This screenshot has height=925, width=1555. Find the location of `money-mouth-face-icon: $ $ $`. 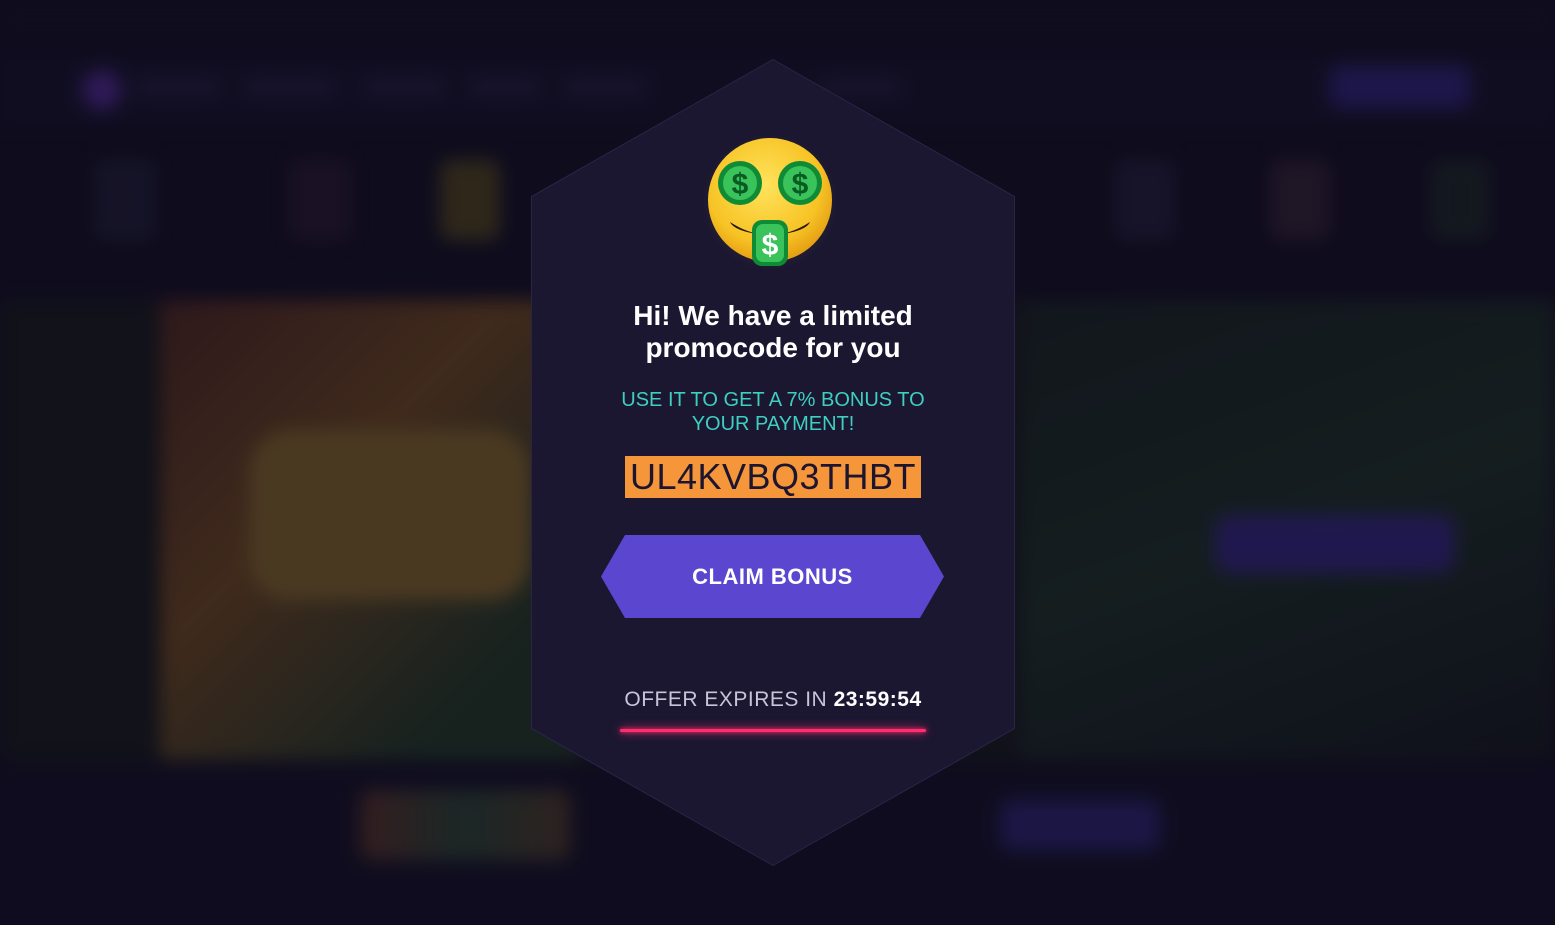

money-mouth-face-icon: $ $ $ is located at coordinates (770, 203).